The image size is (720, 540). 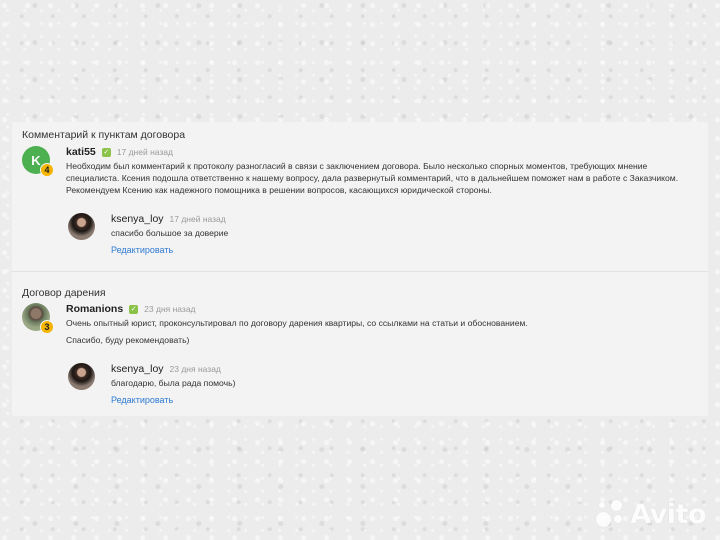 What do you see at coordinates (166, 369) in the screenshot?
I see `reply-header: ksenya_loy 23 дня назад` at bounding box center [166, 369].